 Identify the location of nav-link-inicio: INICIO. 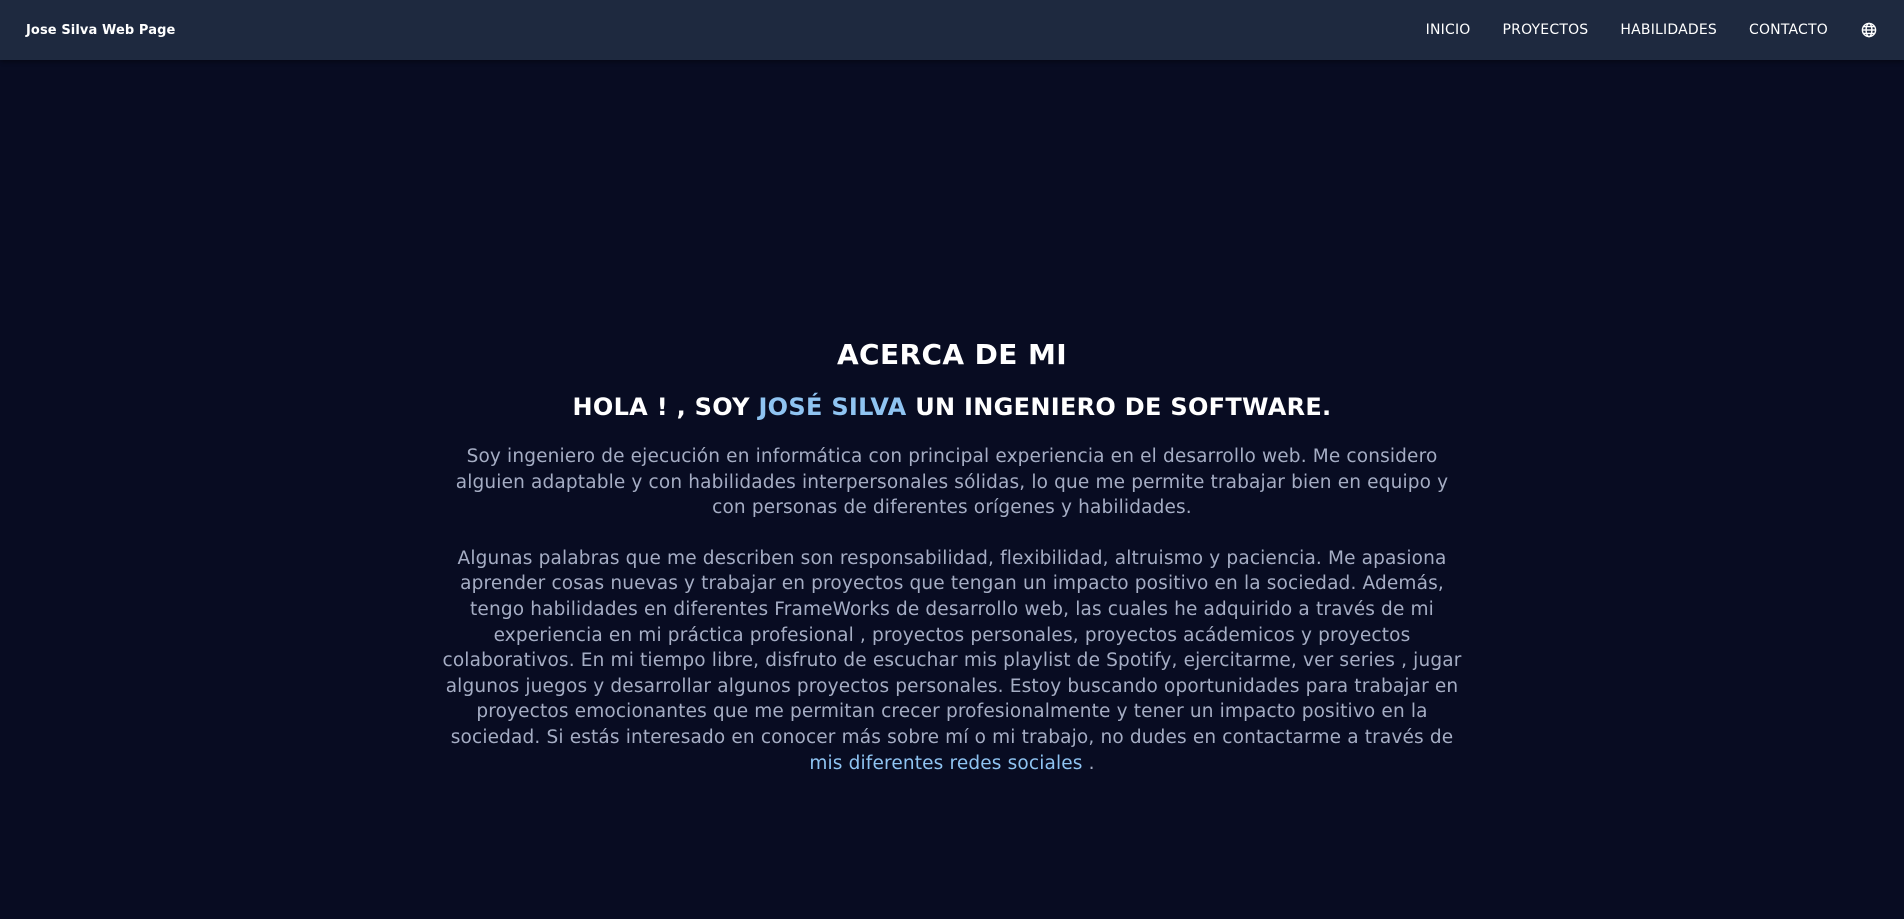
(1448, 30).